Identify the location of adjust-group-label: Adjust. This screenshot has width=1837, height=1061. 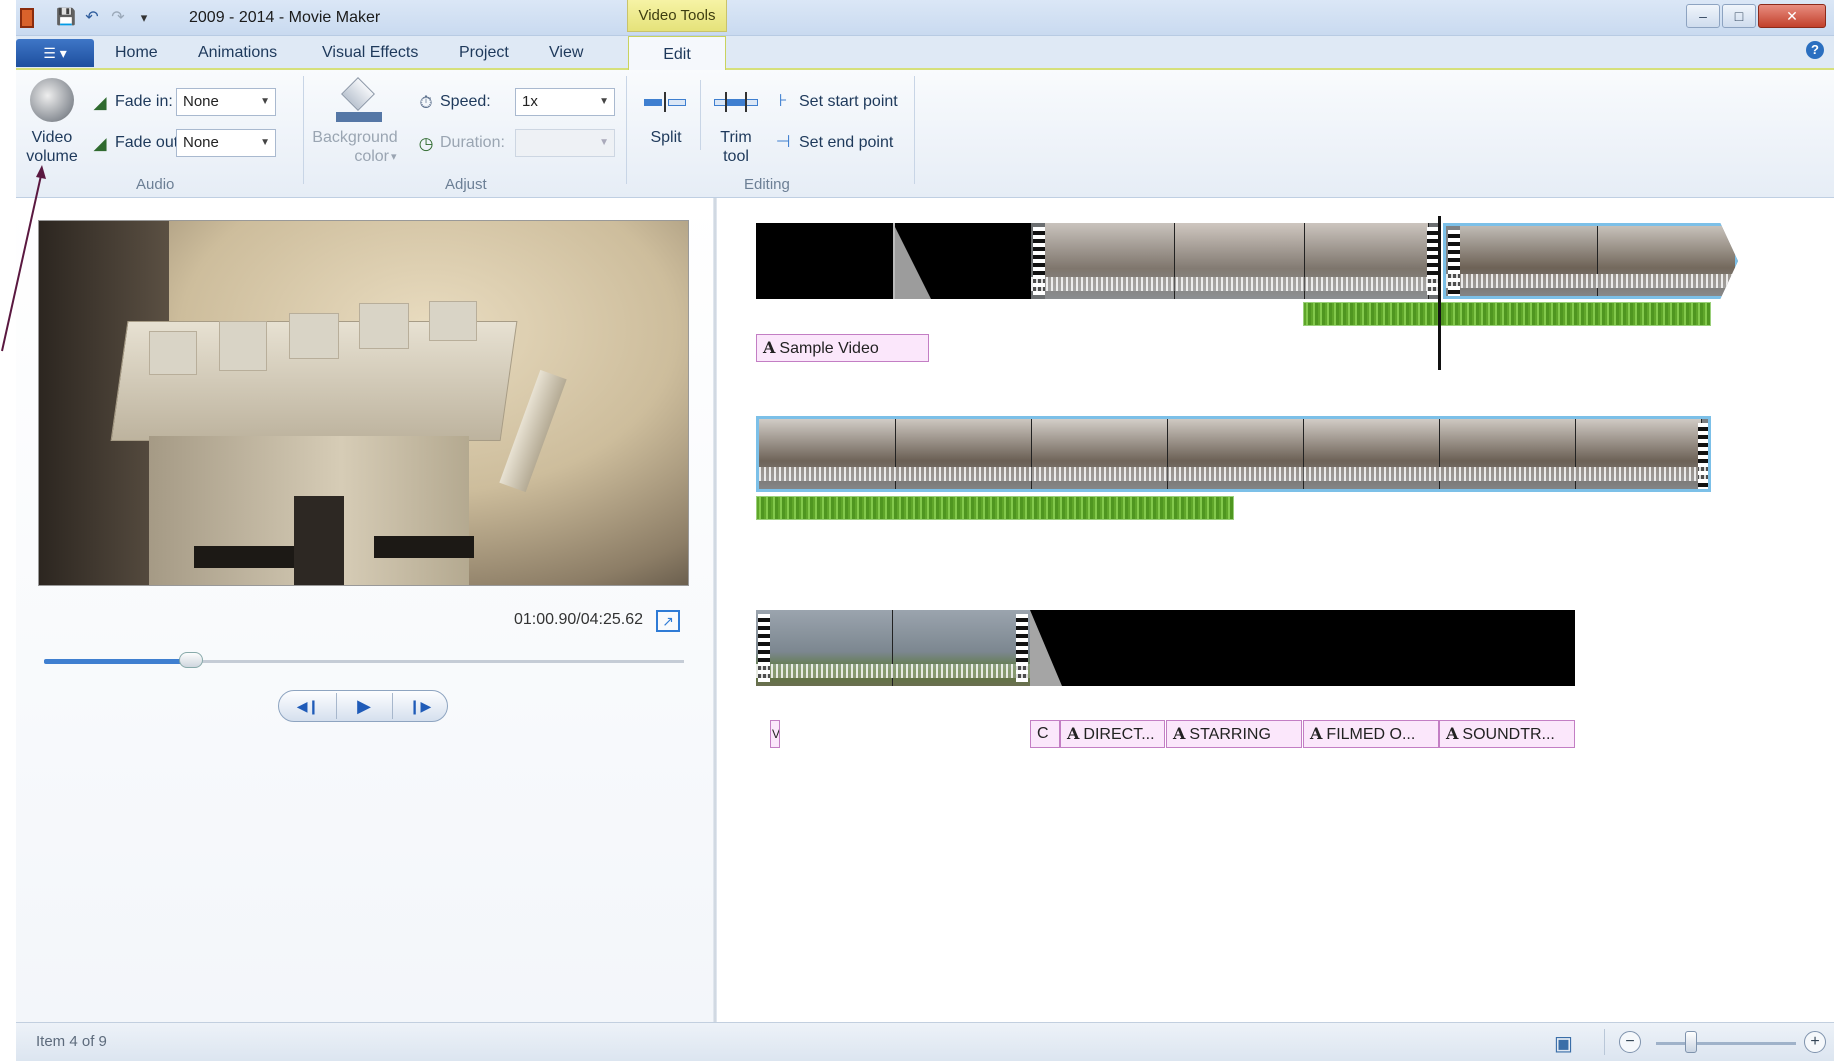
(466, 184).